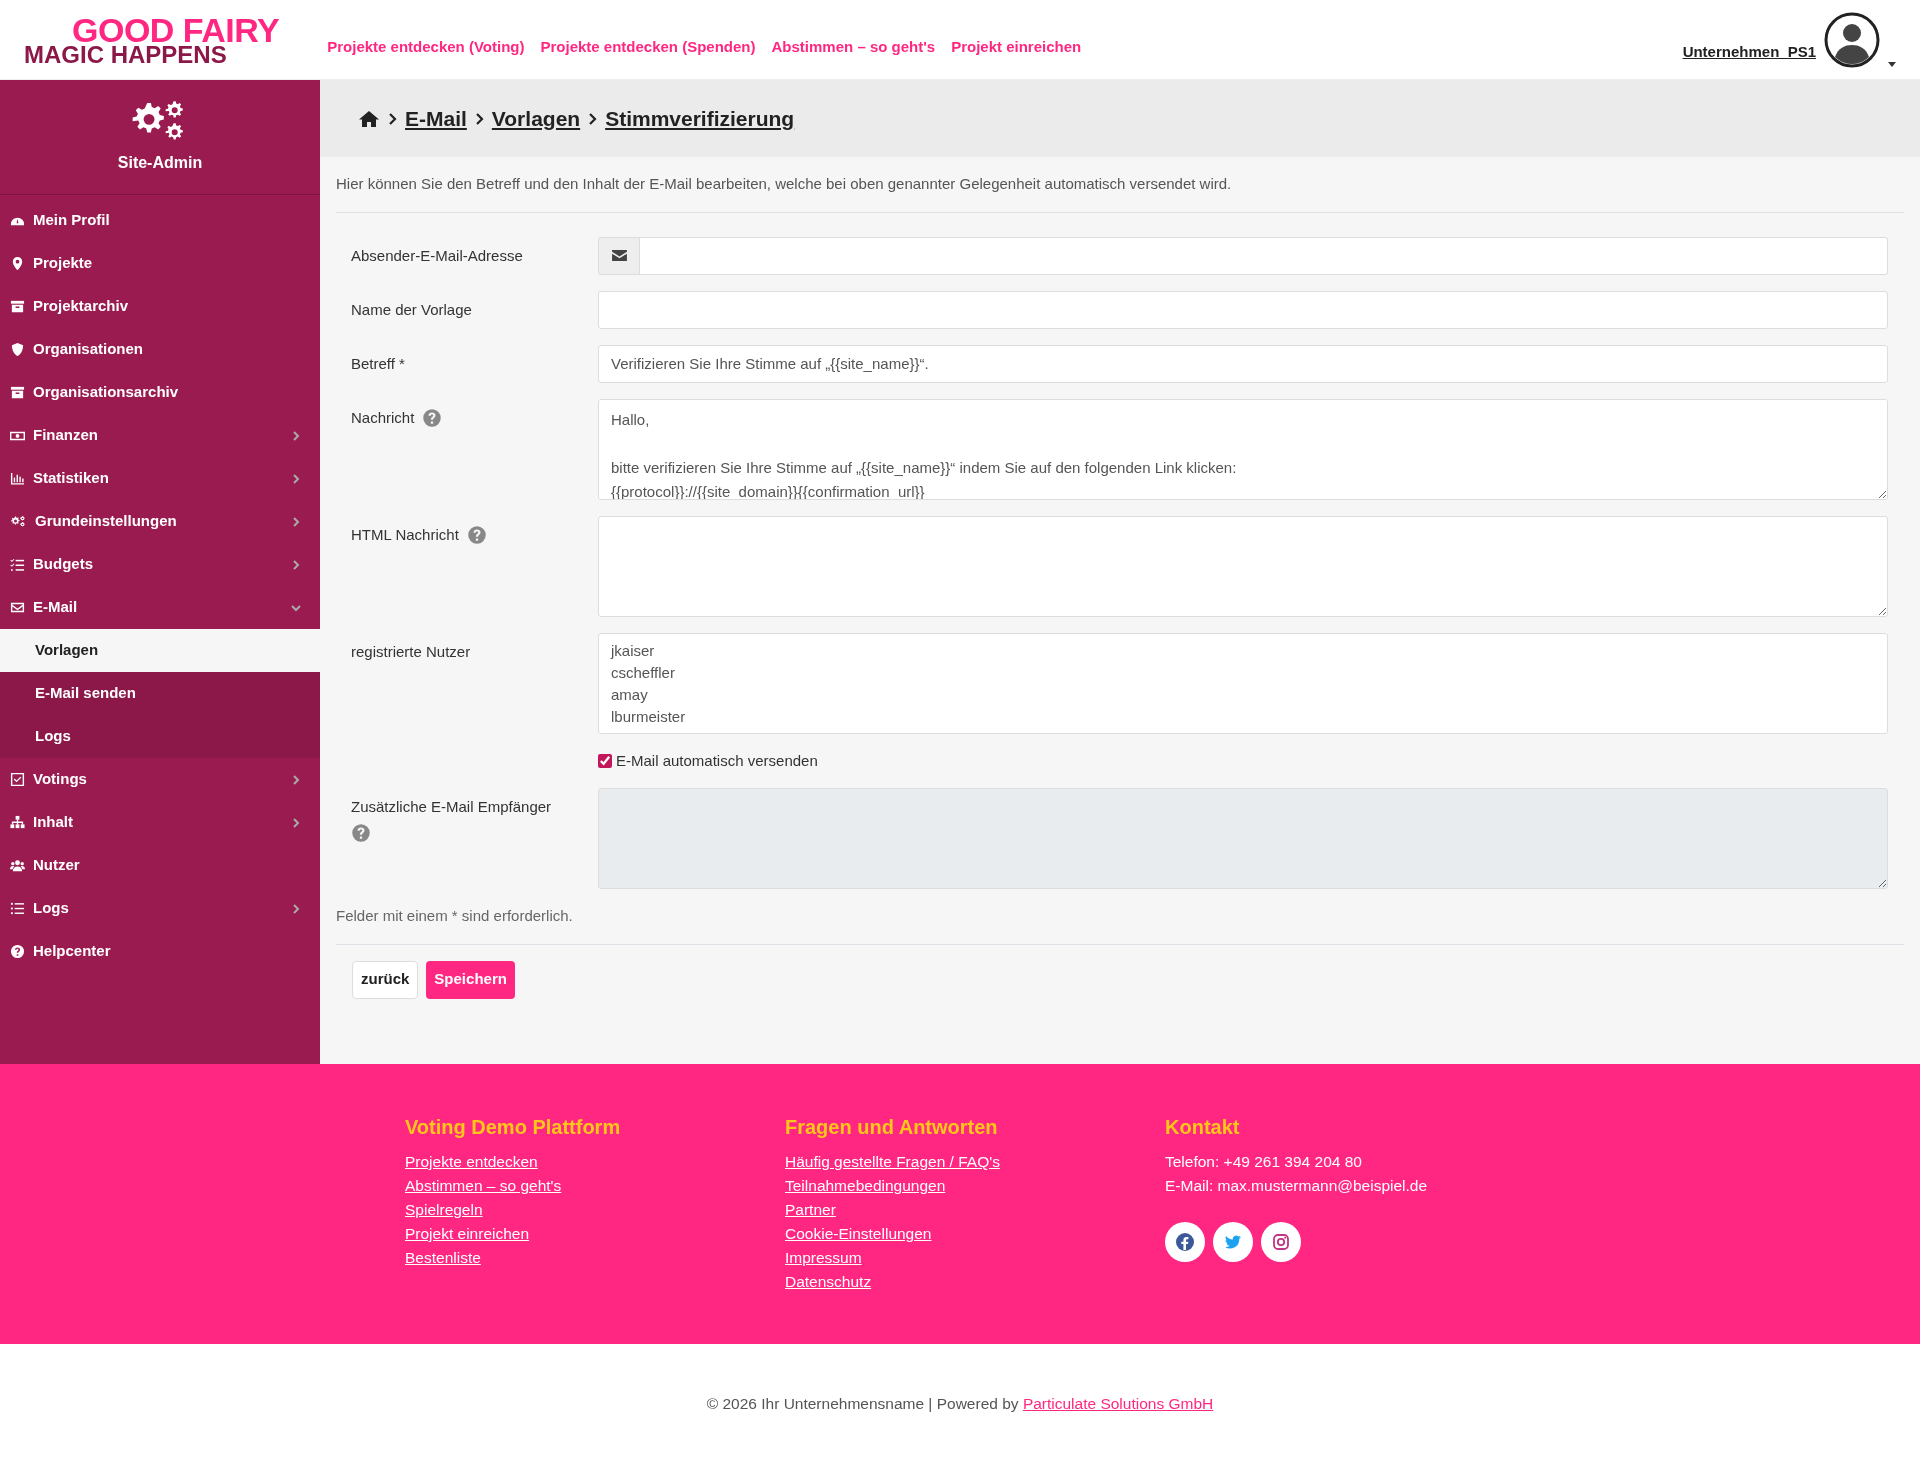 The width and height of the screenshot is (1920, 1464). I want to click on sidebar-item: Helpcenter, so click(160, 951).